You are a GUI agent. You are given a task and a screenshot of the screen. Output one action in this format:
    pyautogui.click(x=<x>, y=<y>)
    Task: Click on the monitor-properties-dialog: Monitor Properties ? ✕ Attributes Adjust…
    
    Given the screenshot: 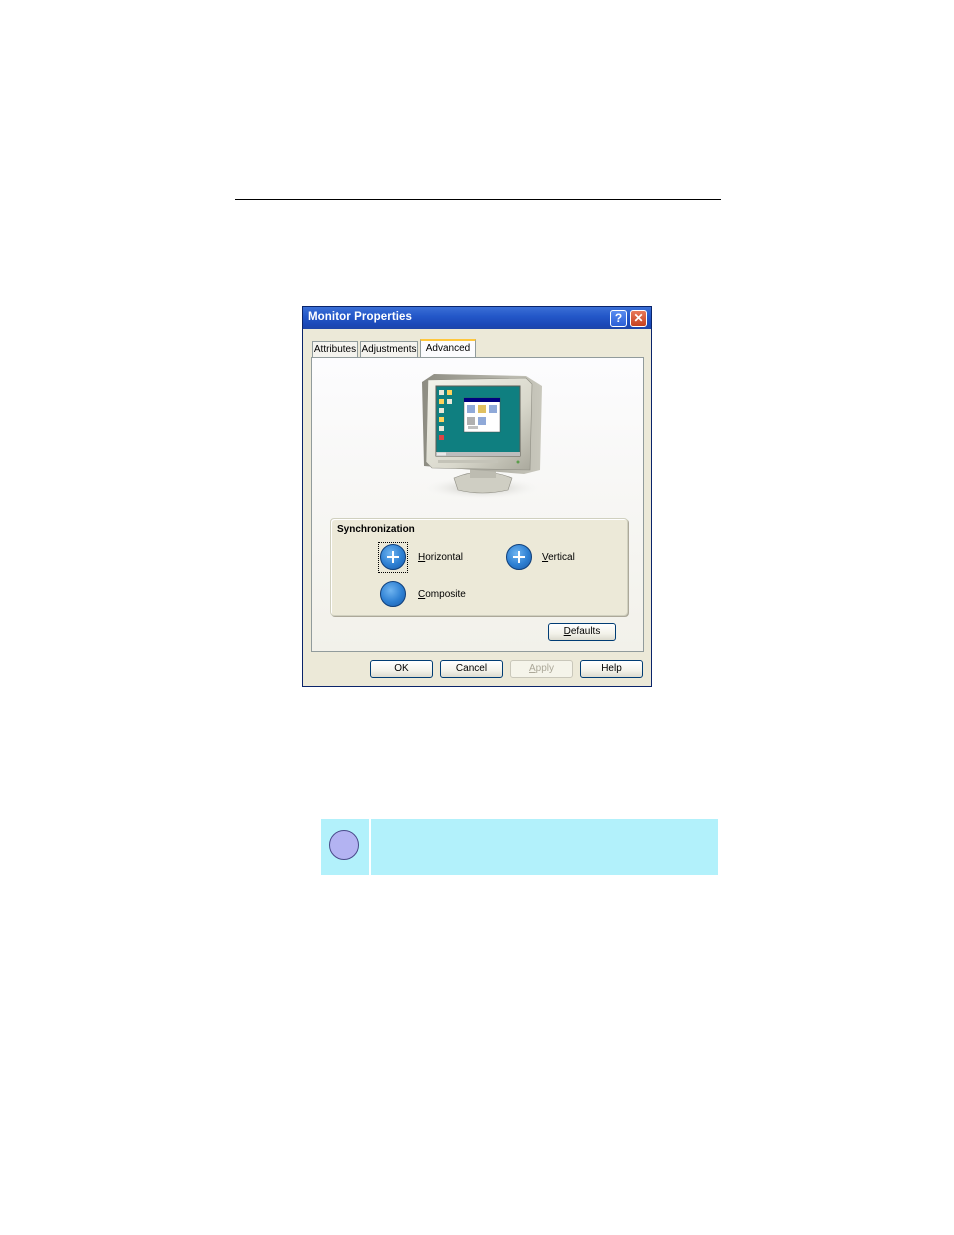 What is the action you would take?
    pyautogui.click(x=477, y=496)
    